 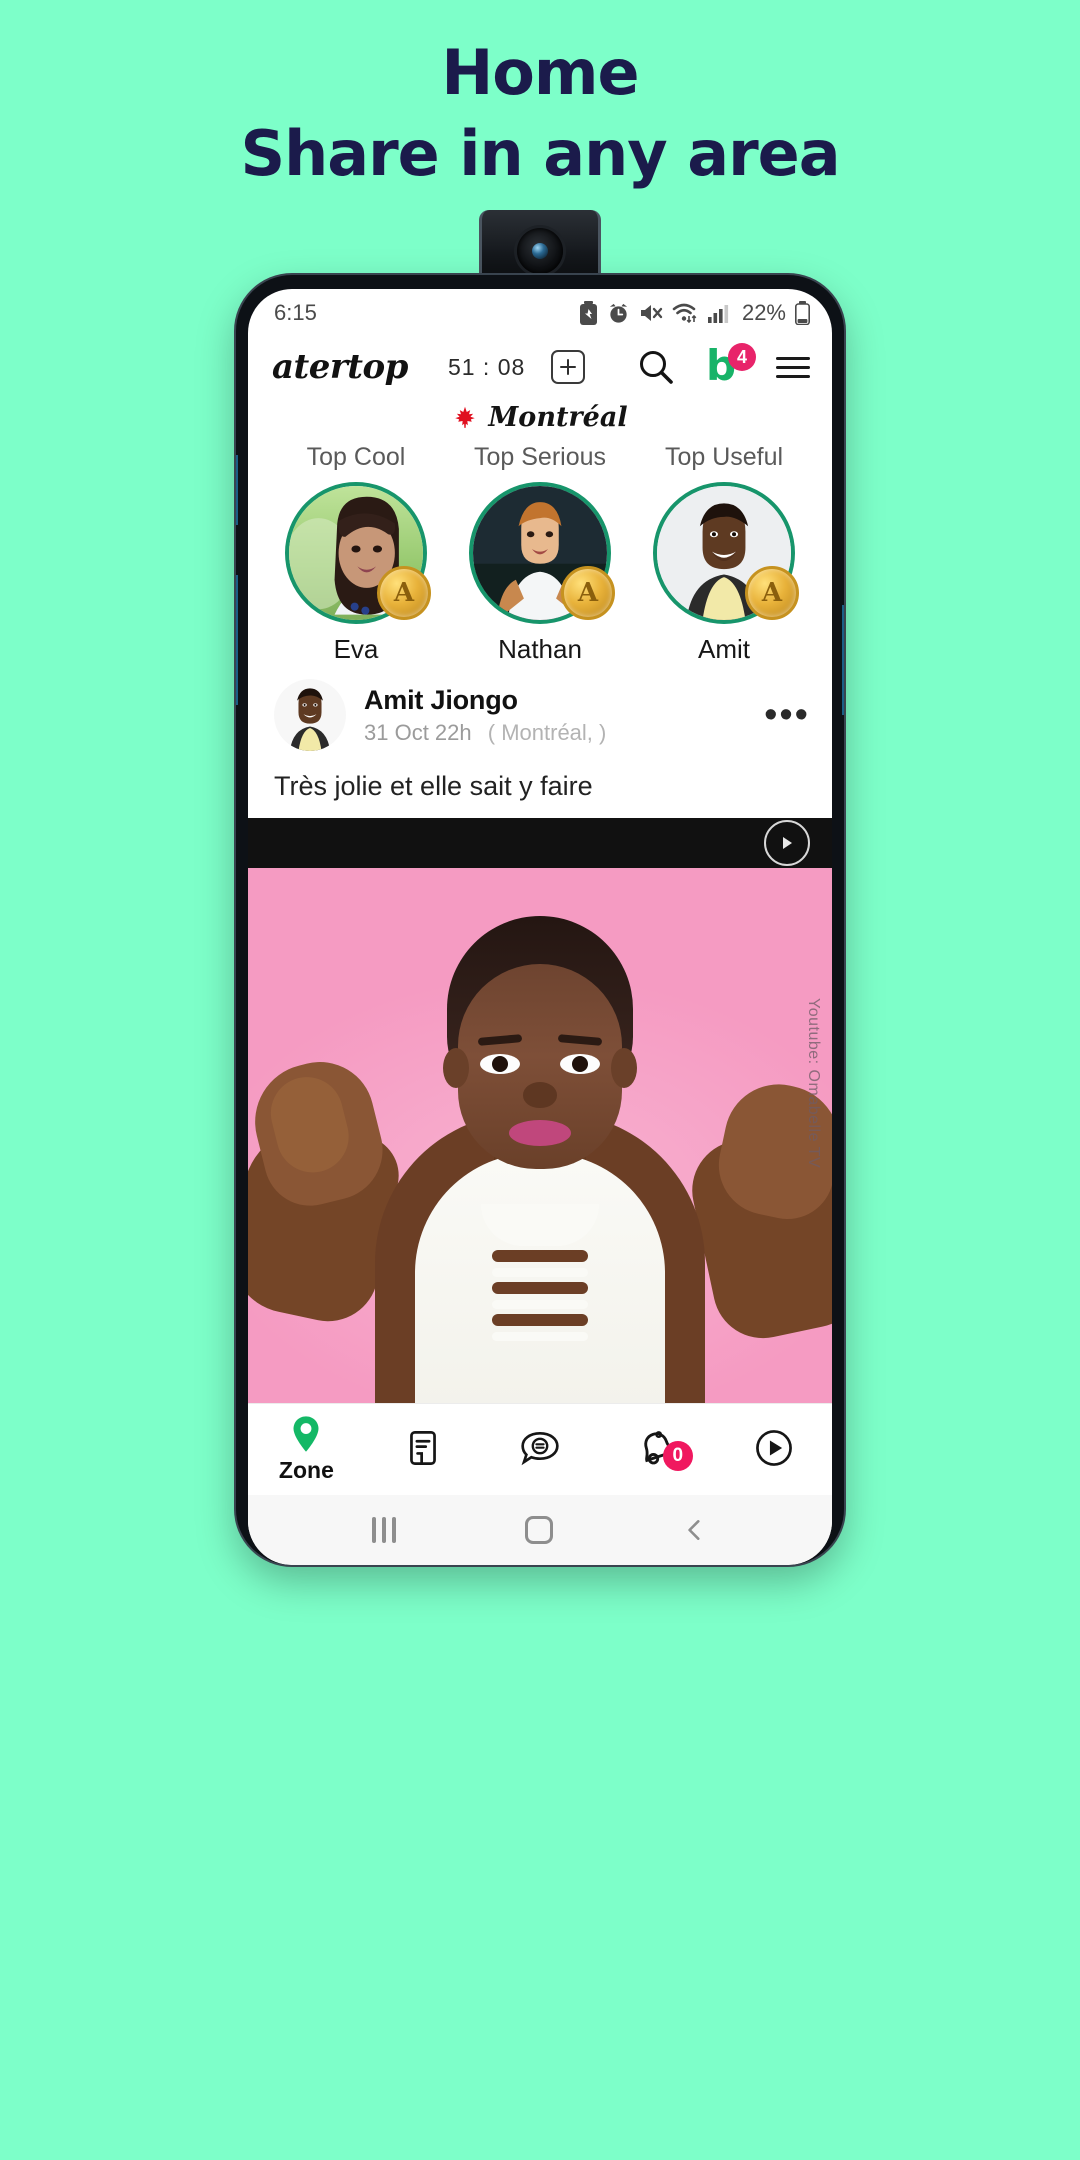 I want to click on menu-button, so click(x=793, y=367).